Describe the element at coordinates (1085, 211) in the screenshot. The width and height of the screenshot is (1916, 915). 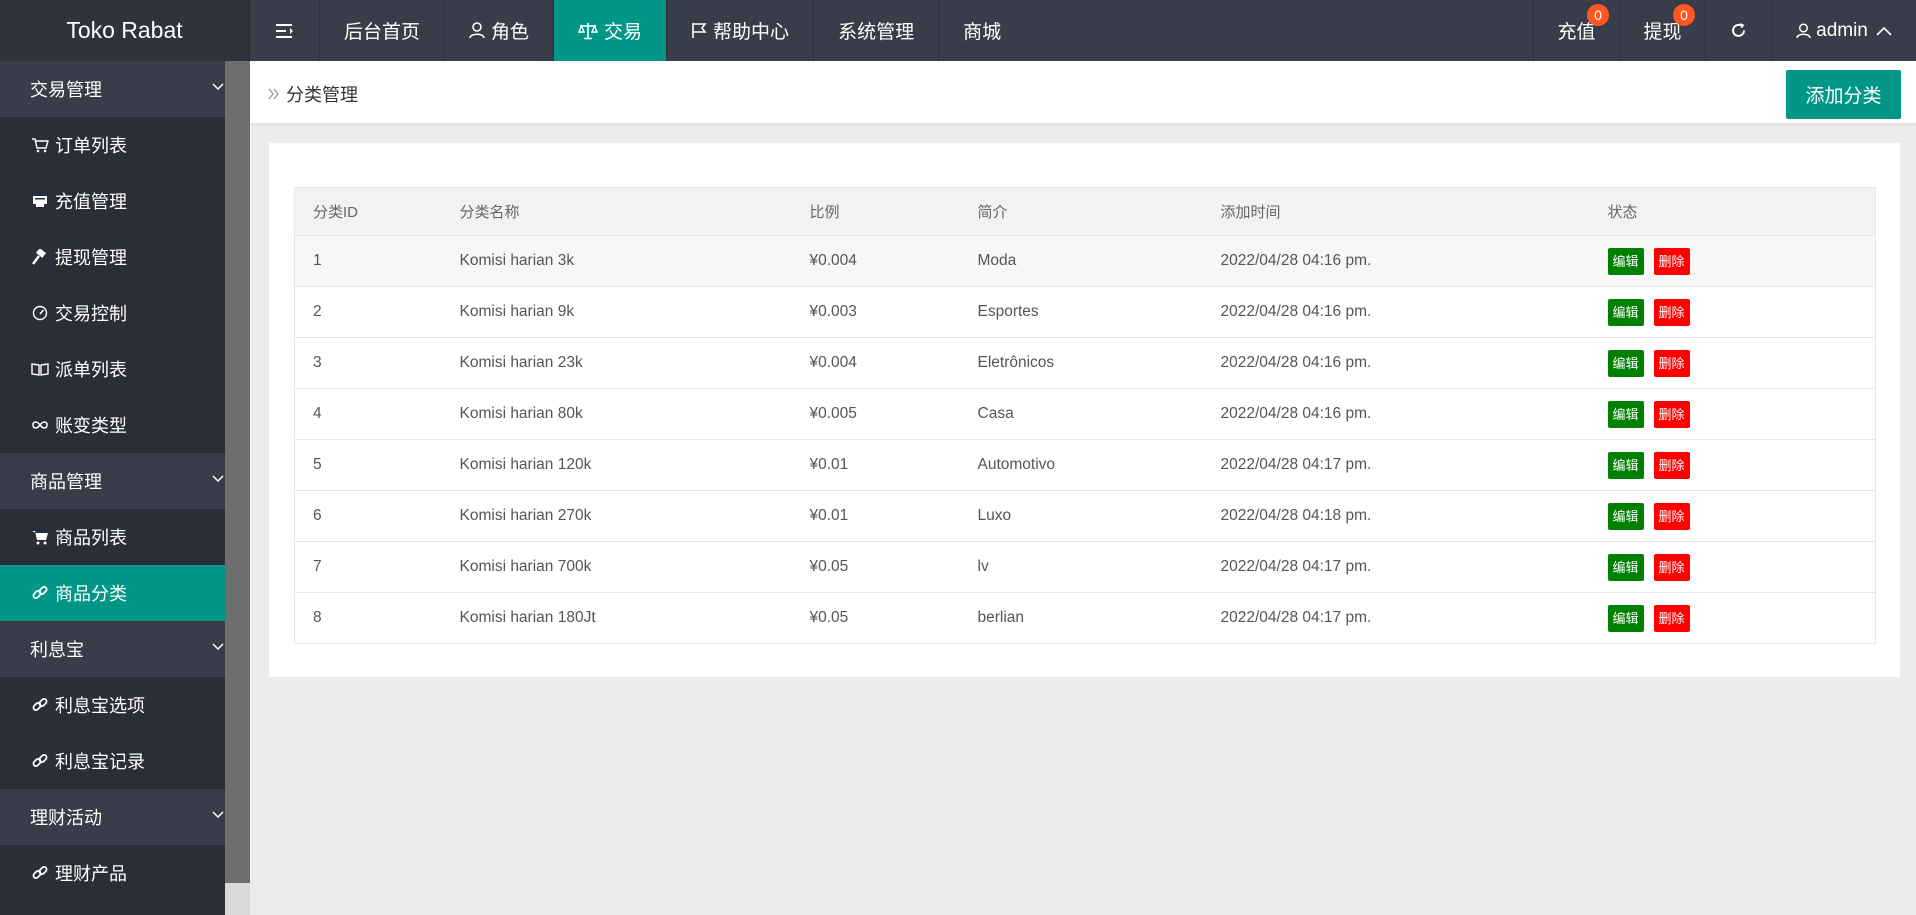
I see `table-header-row: 分类ID 分类名称 比例 简介 添加时间 状态` at that location.